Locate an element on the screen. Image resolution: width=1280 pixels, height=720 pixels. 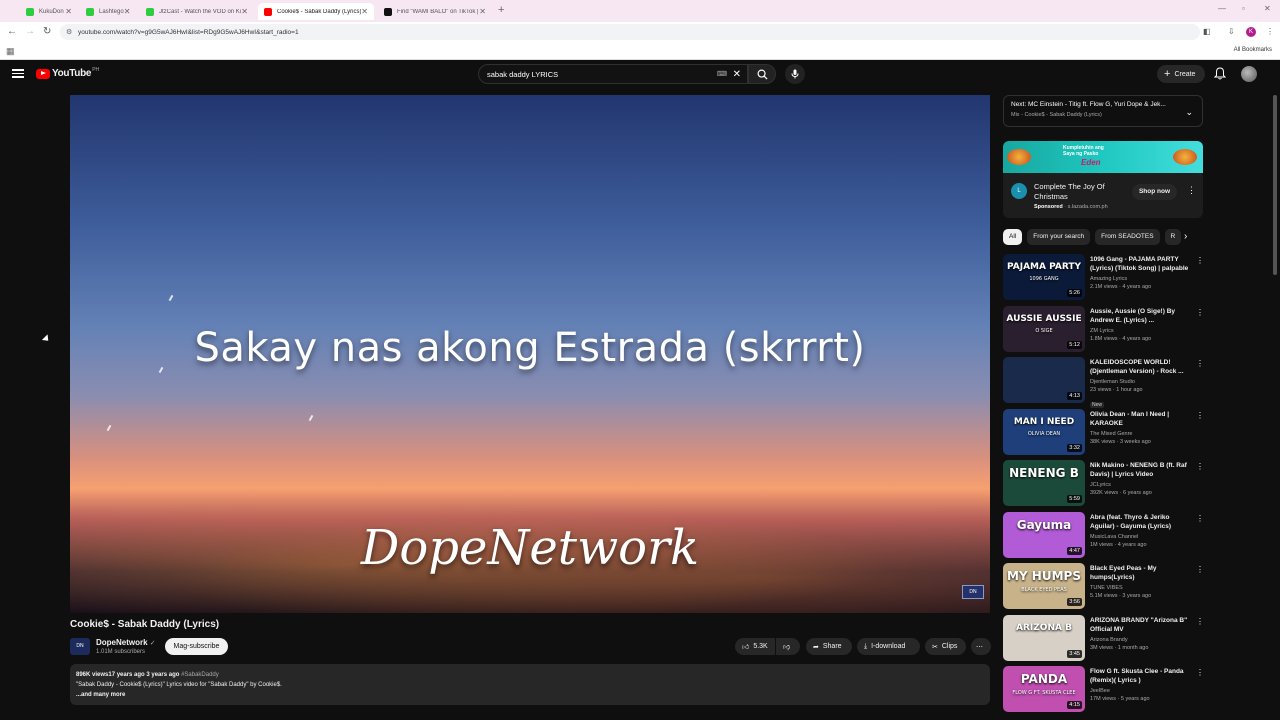
channel-avatar: DN is located at coordinates (80, 646).